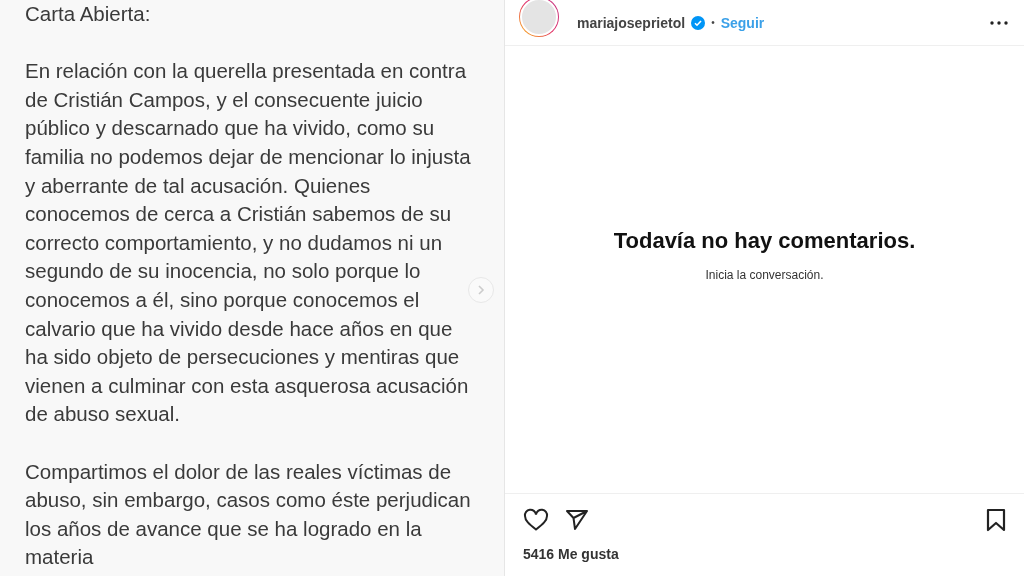 This screenshot has height=576, width=1024. I want to click on likes-count: 5416 Me gusta, so click(764, 554).